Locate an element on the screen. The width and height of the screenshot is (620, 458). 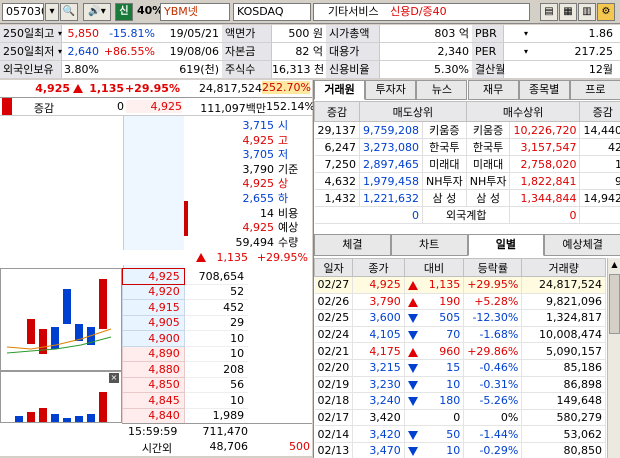
summary-label: 고 is located at coordinates (283, 140).